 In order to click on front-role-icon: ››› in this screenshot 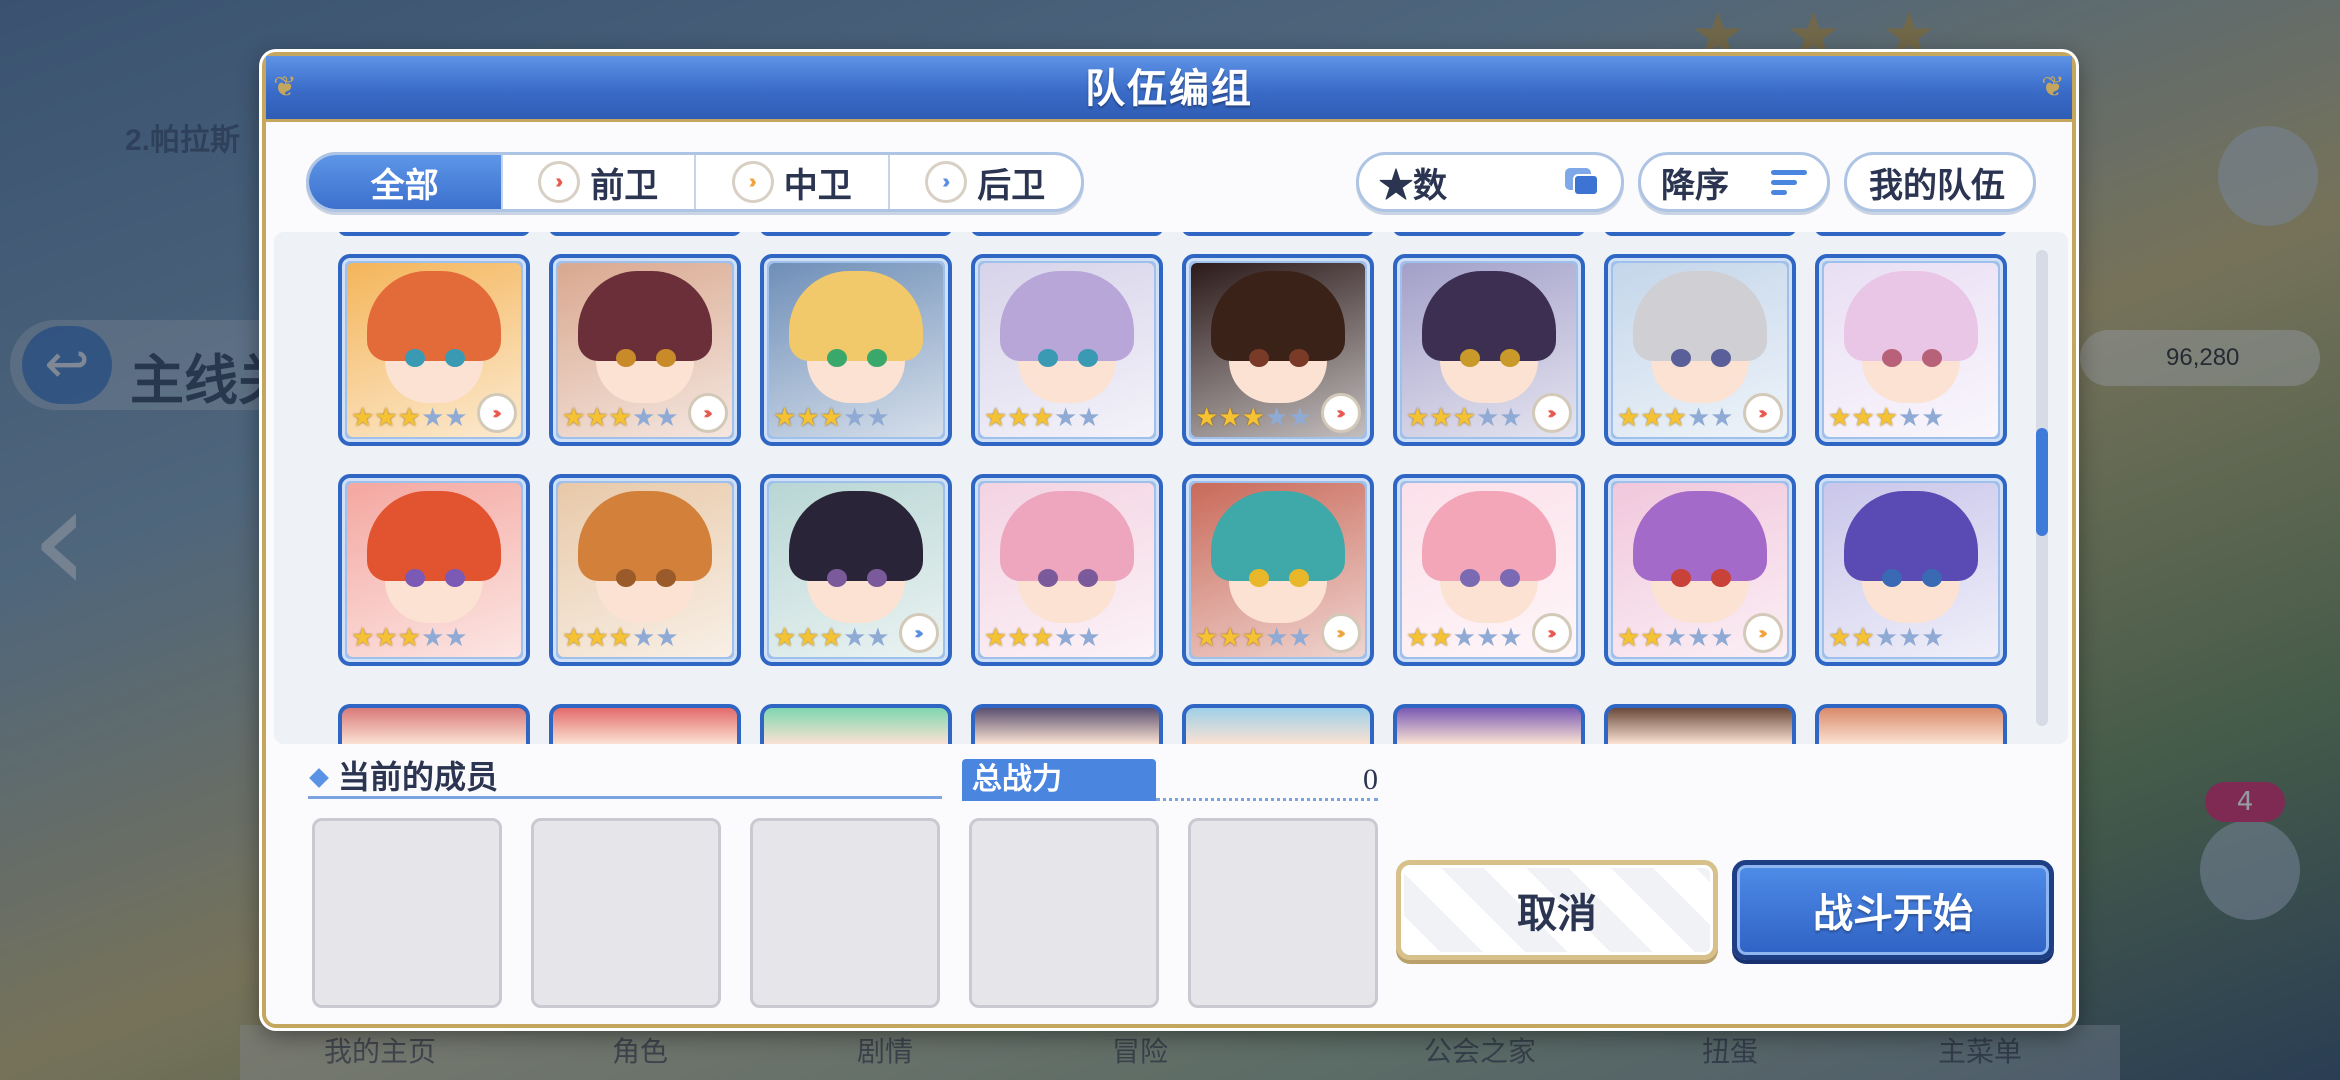, I will do `click(708, 413)`.